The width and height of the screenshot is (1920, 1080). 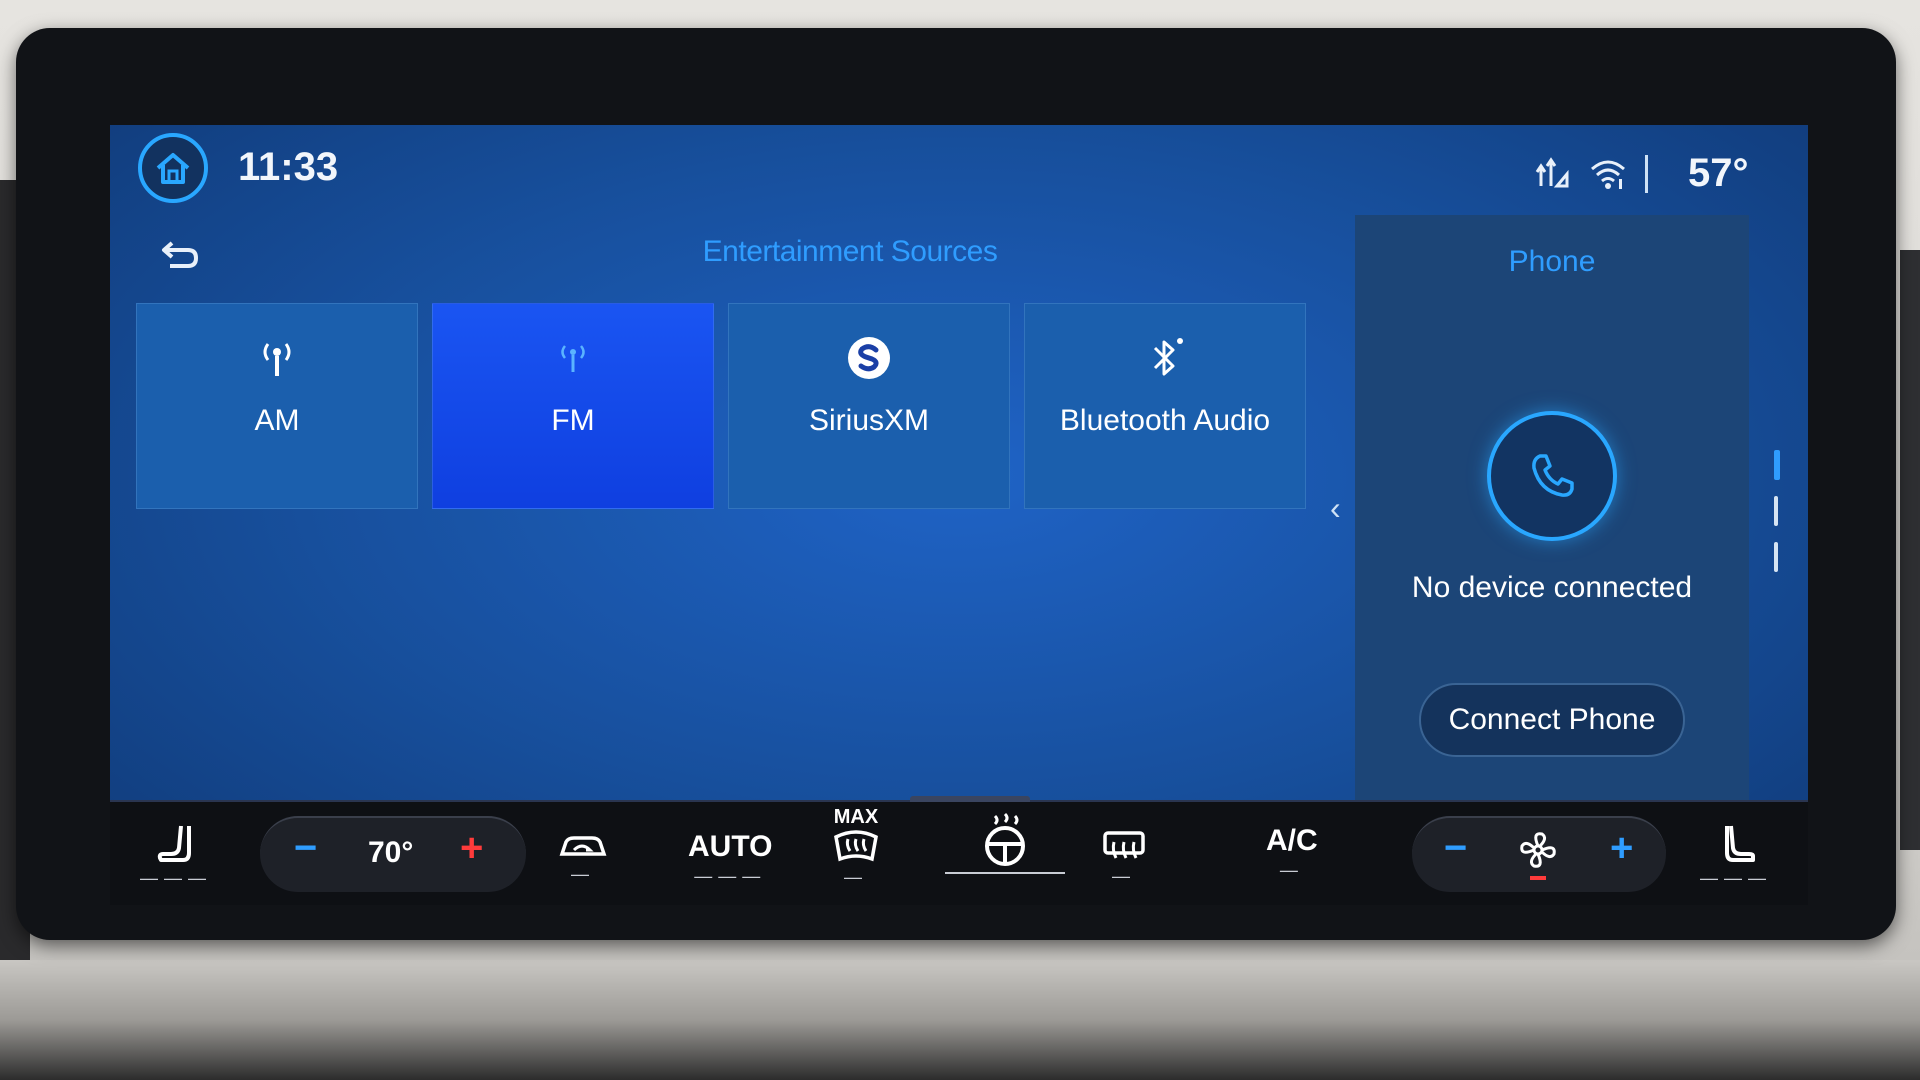 I want to click on driver-seat-button: ———, so click(x=176, y=854).